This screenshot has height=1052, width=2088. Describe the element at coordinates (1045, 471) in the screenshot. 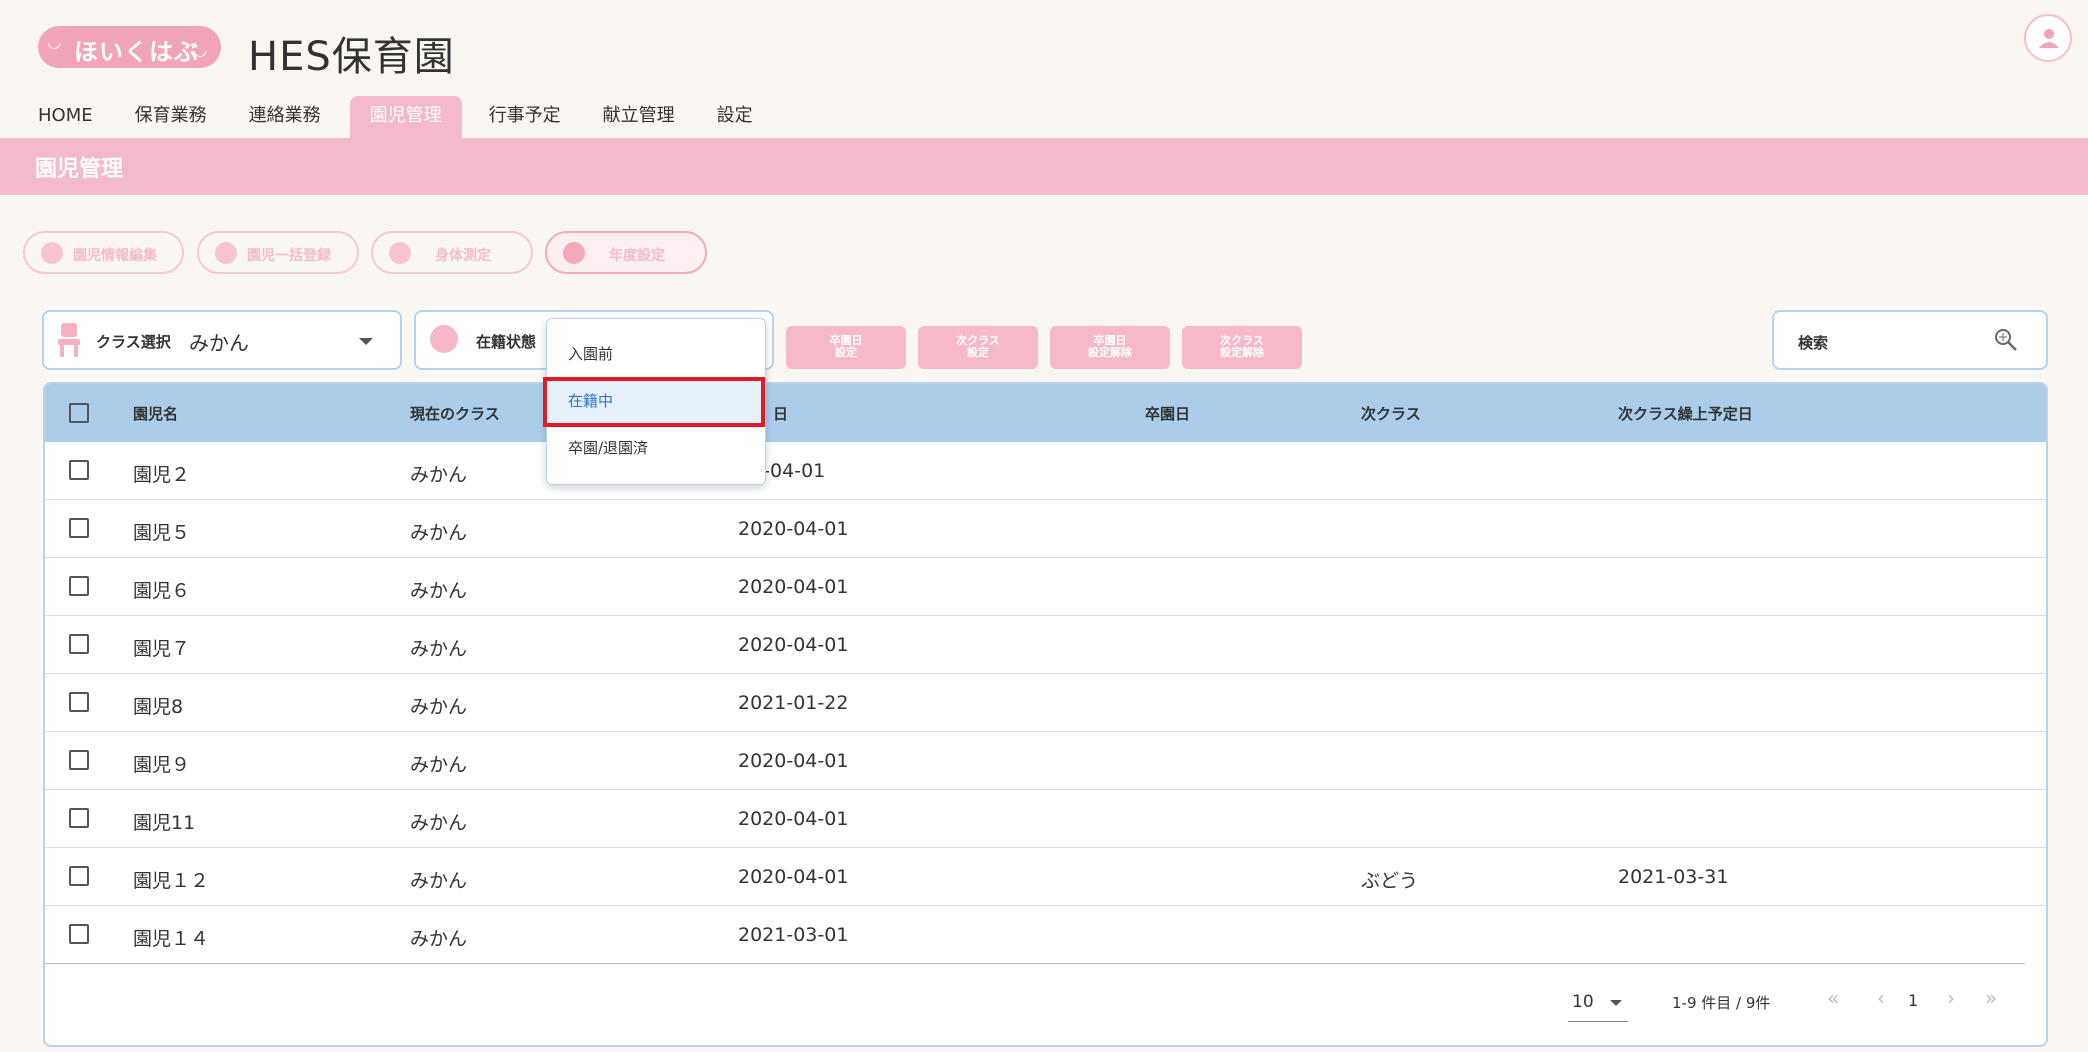

I see `table-row: 園児２ みかん 20-04-01` at that location.